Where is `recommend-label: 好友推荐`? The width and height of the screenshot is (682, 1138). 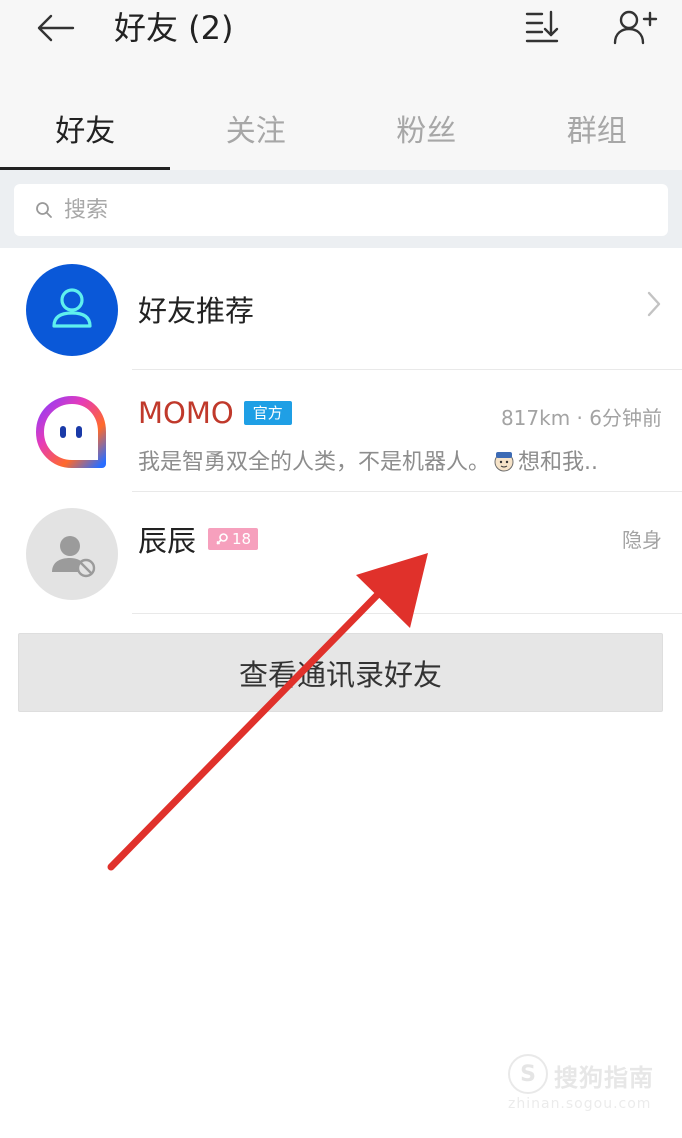
recommend-label: 好友推荐 is located at coordinates (196, 311).